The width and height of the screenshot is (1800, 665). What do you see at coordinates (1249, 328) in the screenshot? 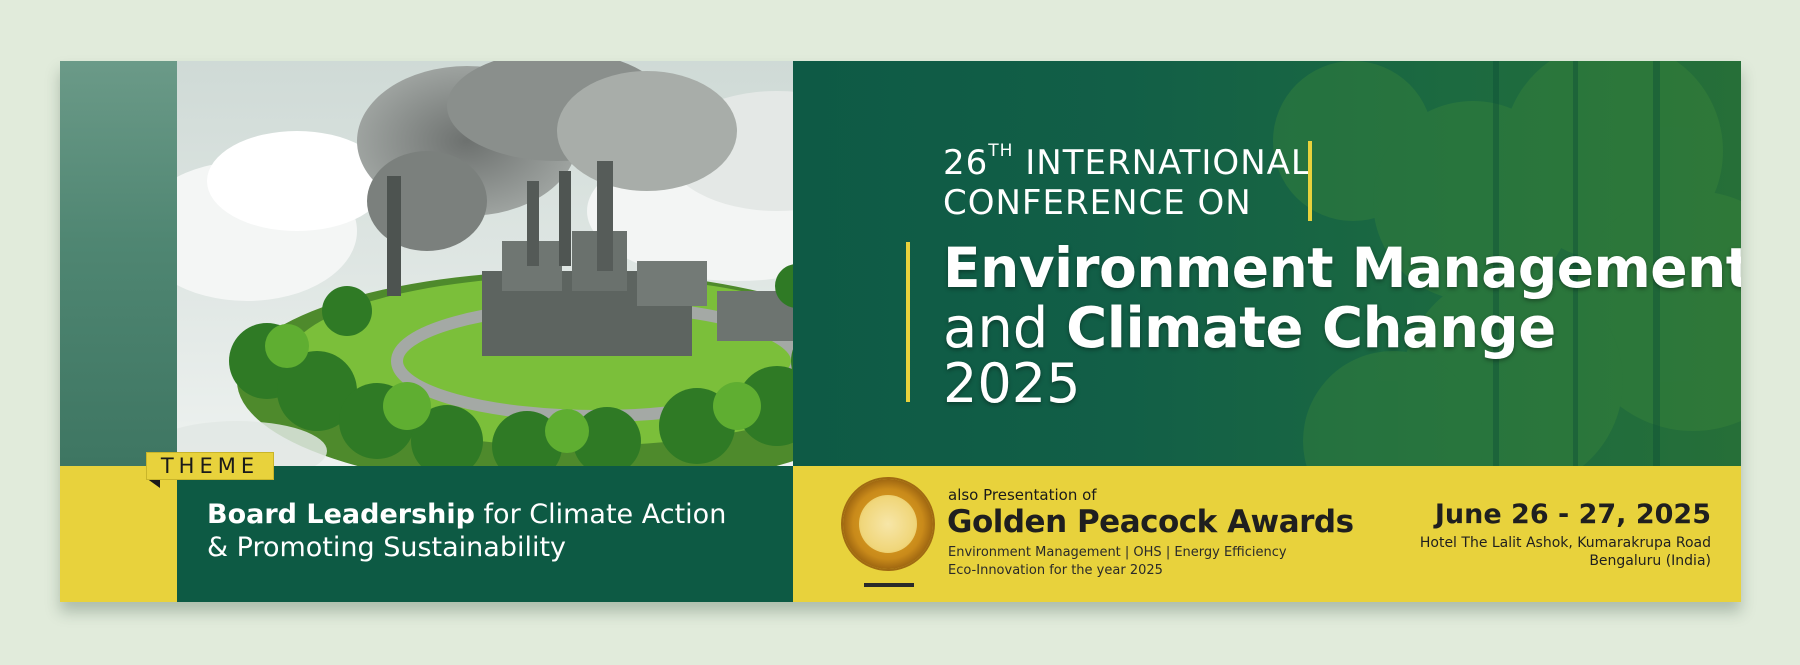
I see `conference-title: and Climate Change` at bounding box center [1249, 328].